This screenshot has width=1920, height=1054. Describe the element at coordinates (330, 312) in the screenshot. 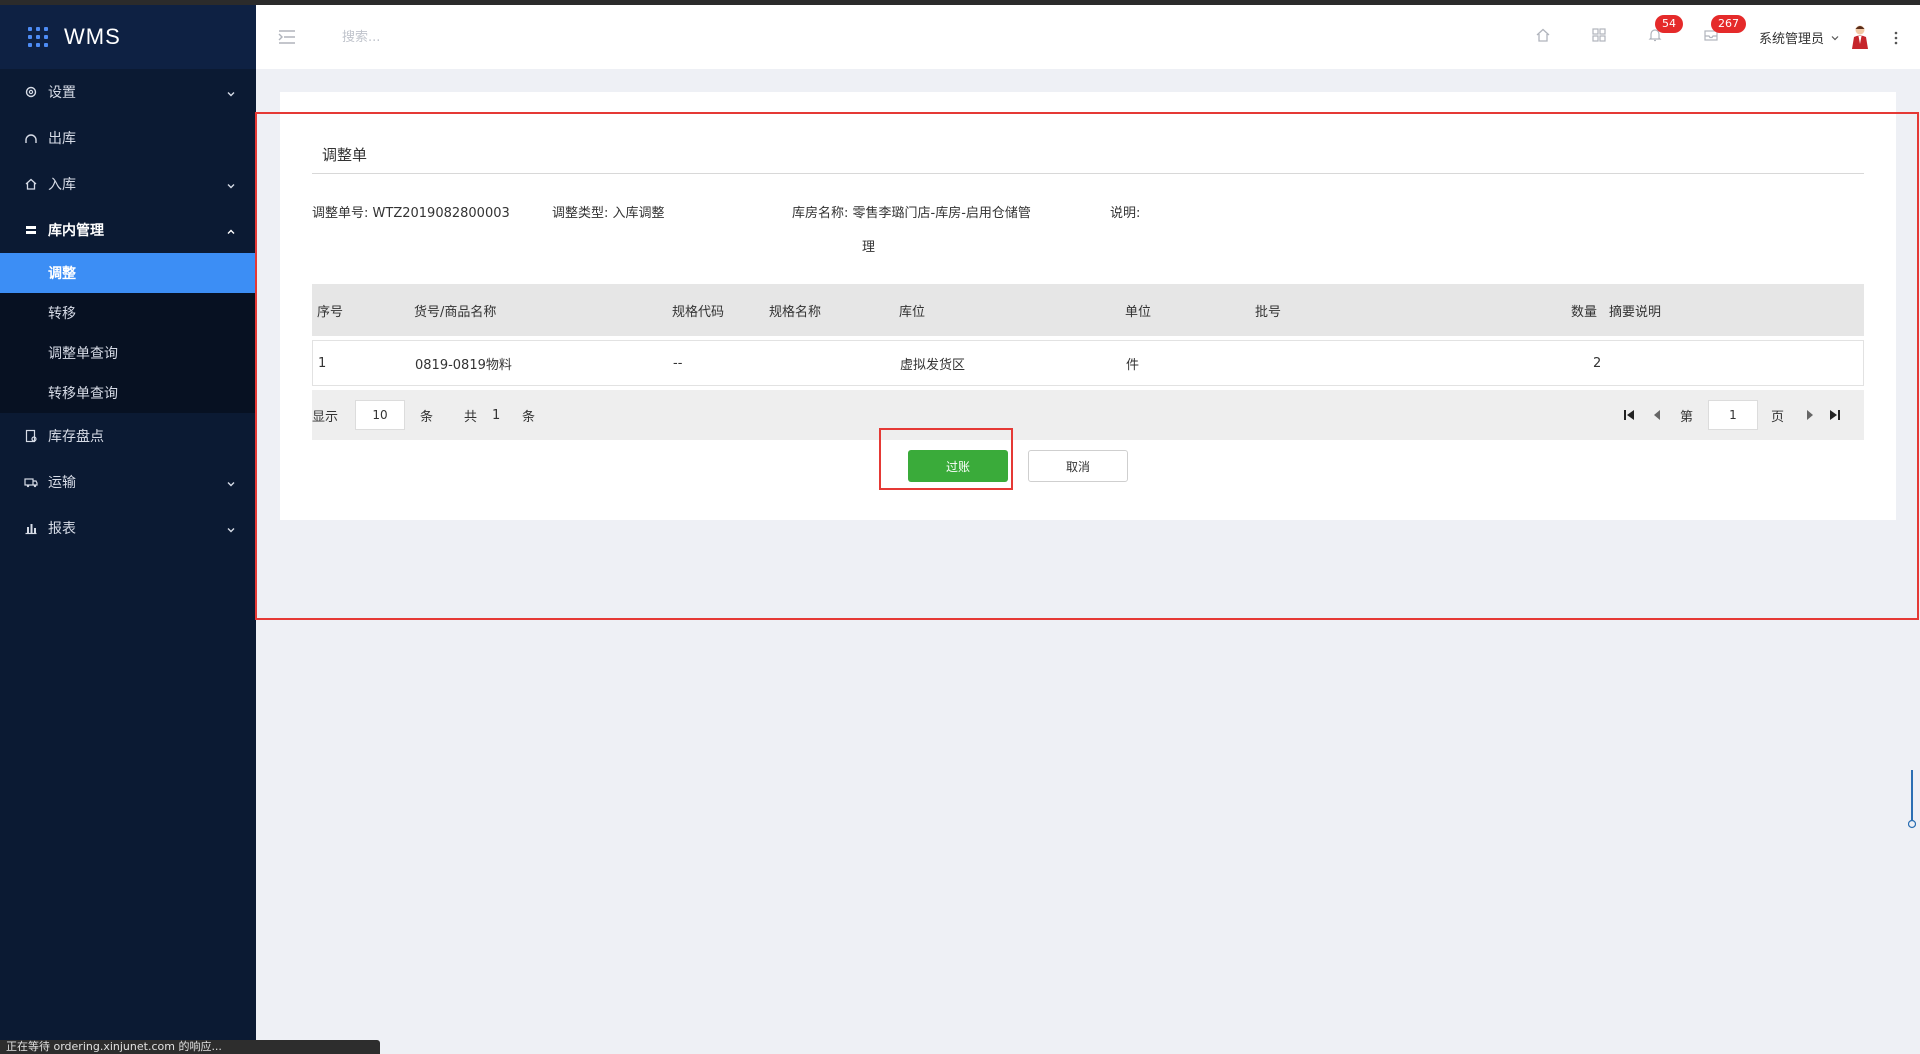

I see `column-header-seq: 序号` at that location.